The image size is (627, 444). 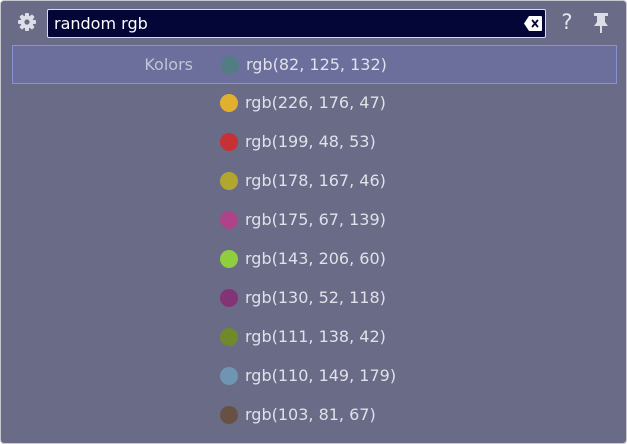 What do you see at coordinates (310, 141) in the screenshot?
I see `result-label: rgb(199, 48, 53)` at bounding box center [310, 141].